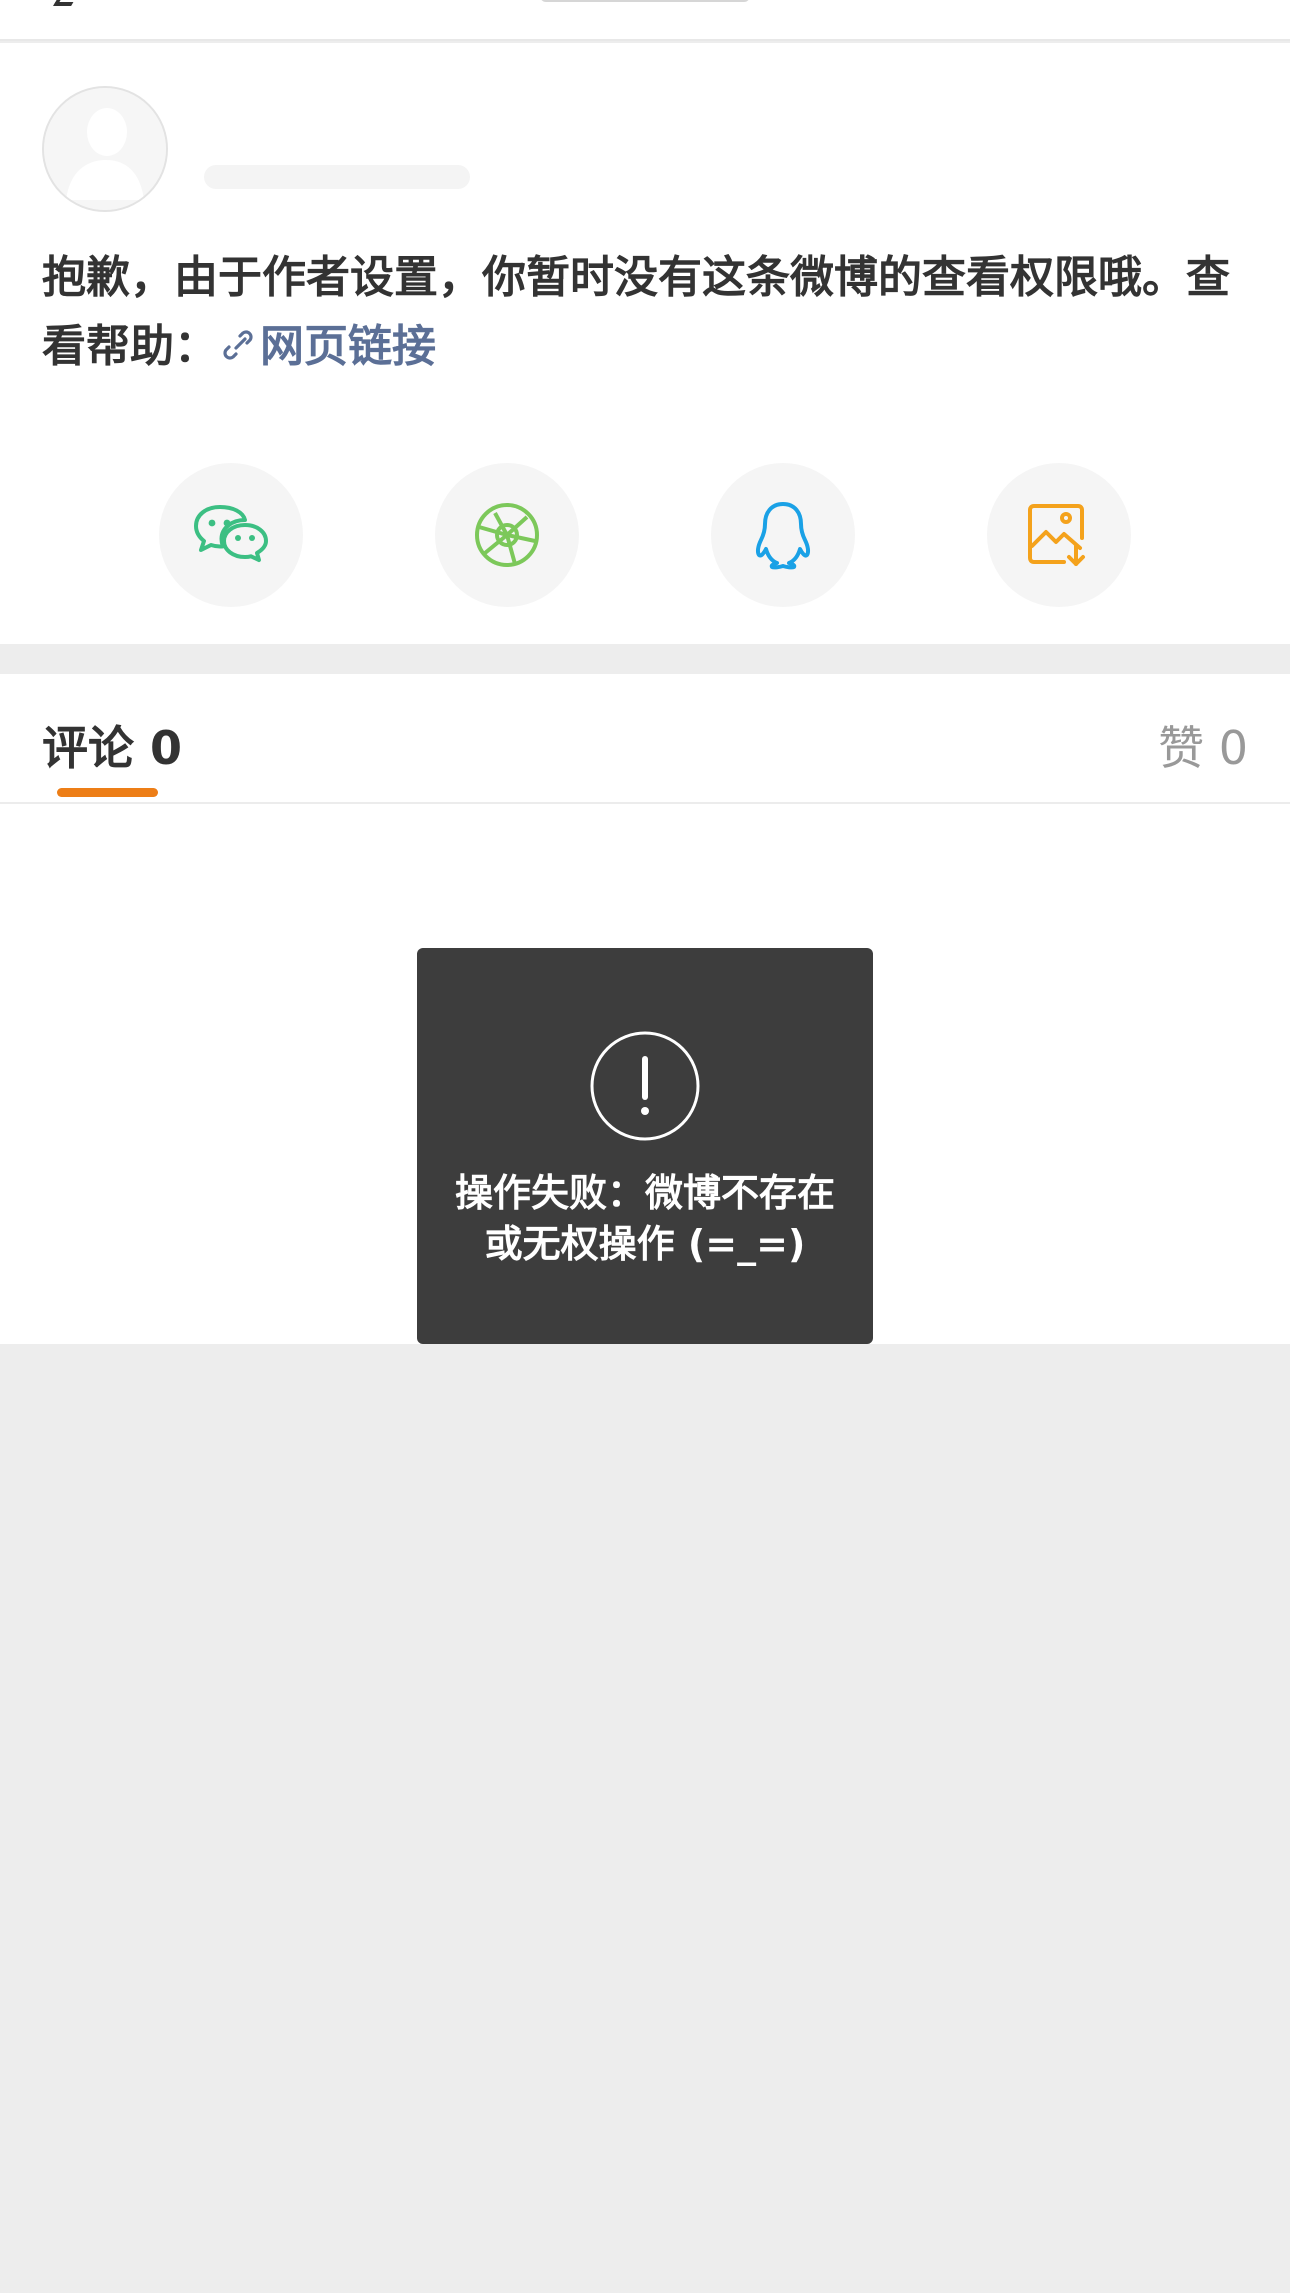 The image size is (1290, 2293). I want to click on post-content: 抱歉，由于作者设置，你暂时没有这条微博的查看权限哦。查看帮助： 网页链接, so click(642, 312).